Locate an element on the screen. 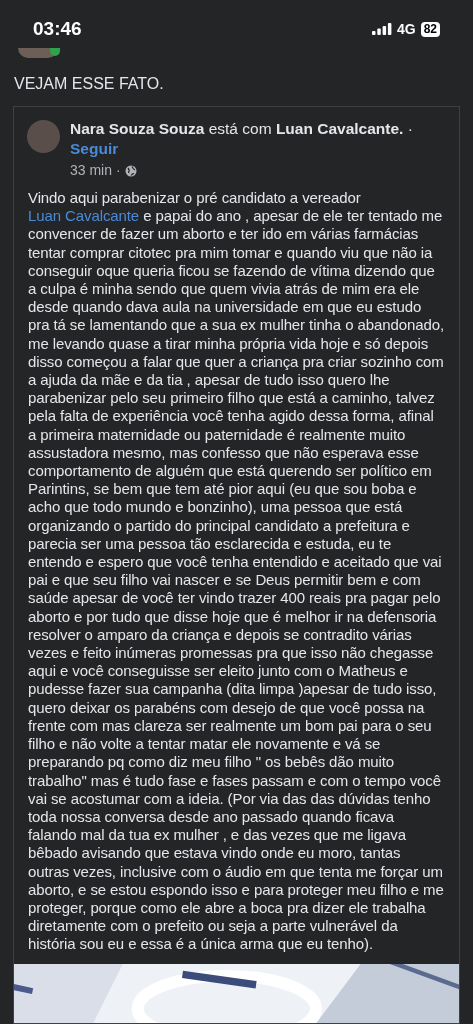 Image resolution: width=473 pixels, height=1024 pixels. follow-link: Seguir is located at coordinates (94, 149).